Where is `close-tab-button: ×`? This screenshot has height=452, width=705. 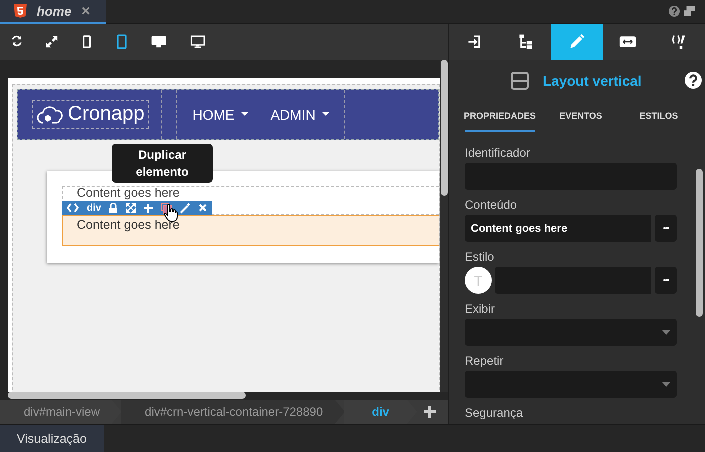
close-tab-button: × is located at coordinates (86, 11).